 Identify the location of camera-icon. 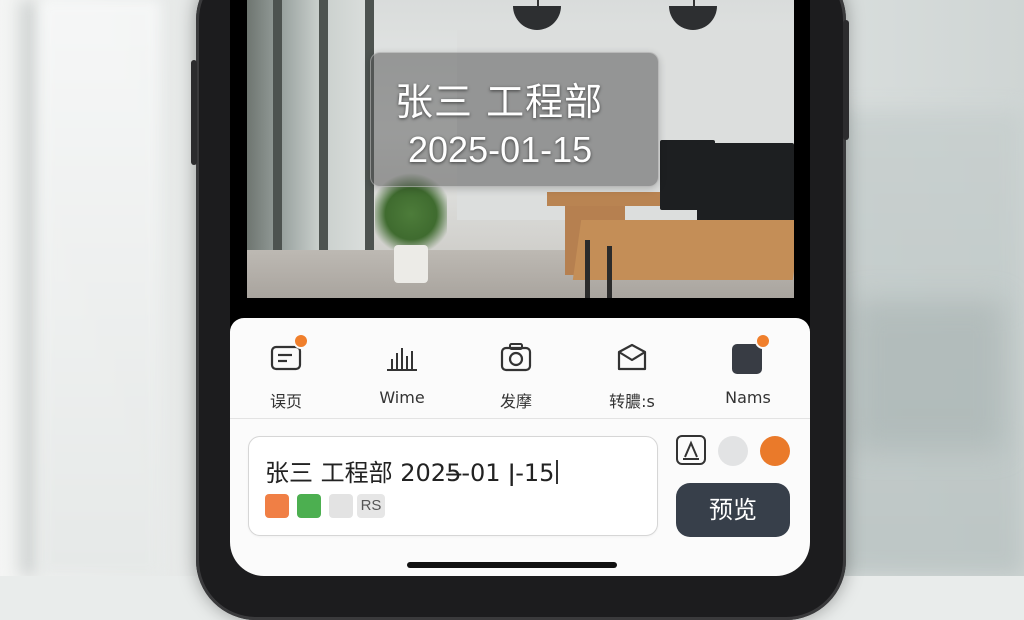
(516, 358).